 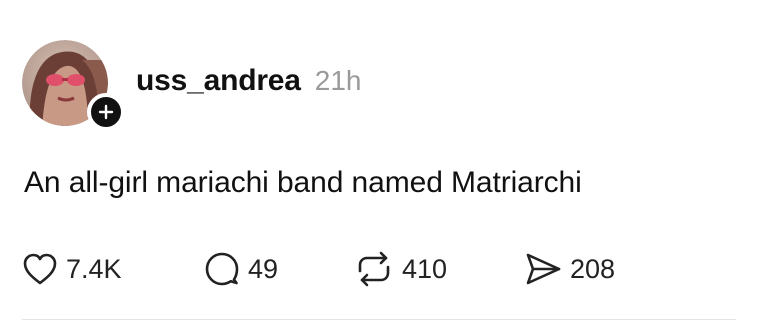 What do you see at coordinates (425, 268) in the screenshot?
I see `repost-count: 410` at bounding box center [425, 268].